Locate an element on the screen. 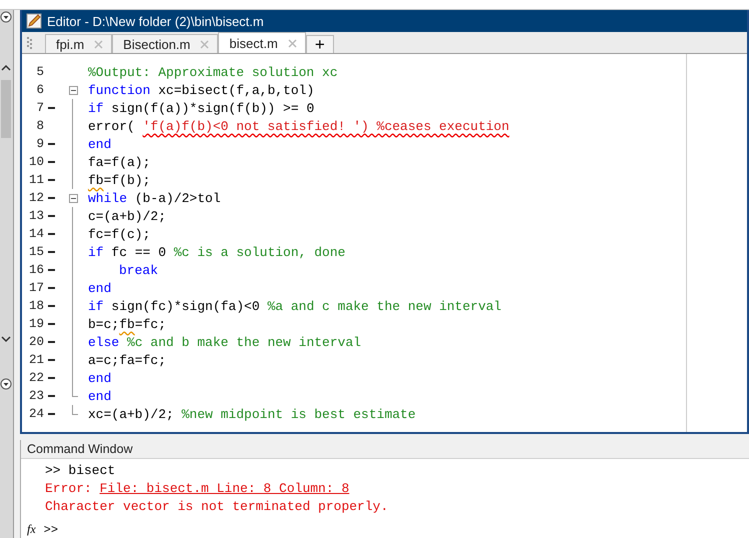  line-number: 8 is located at coordinates (39, 126).